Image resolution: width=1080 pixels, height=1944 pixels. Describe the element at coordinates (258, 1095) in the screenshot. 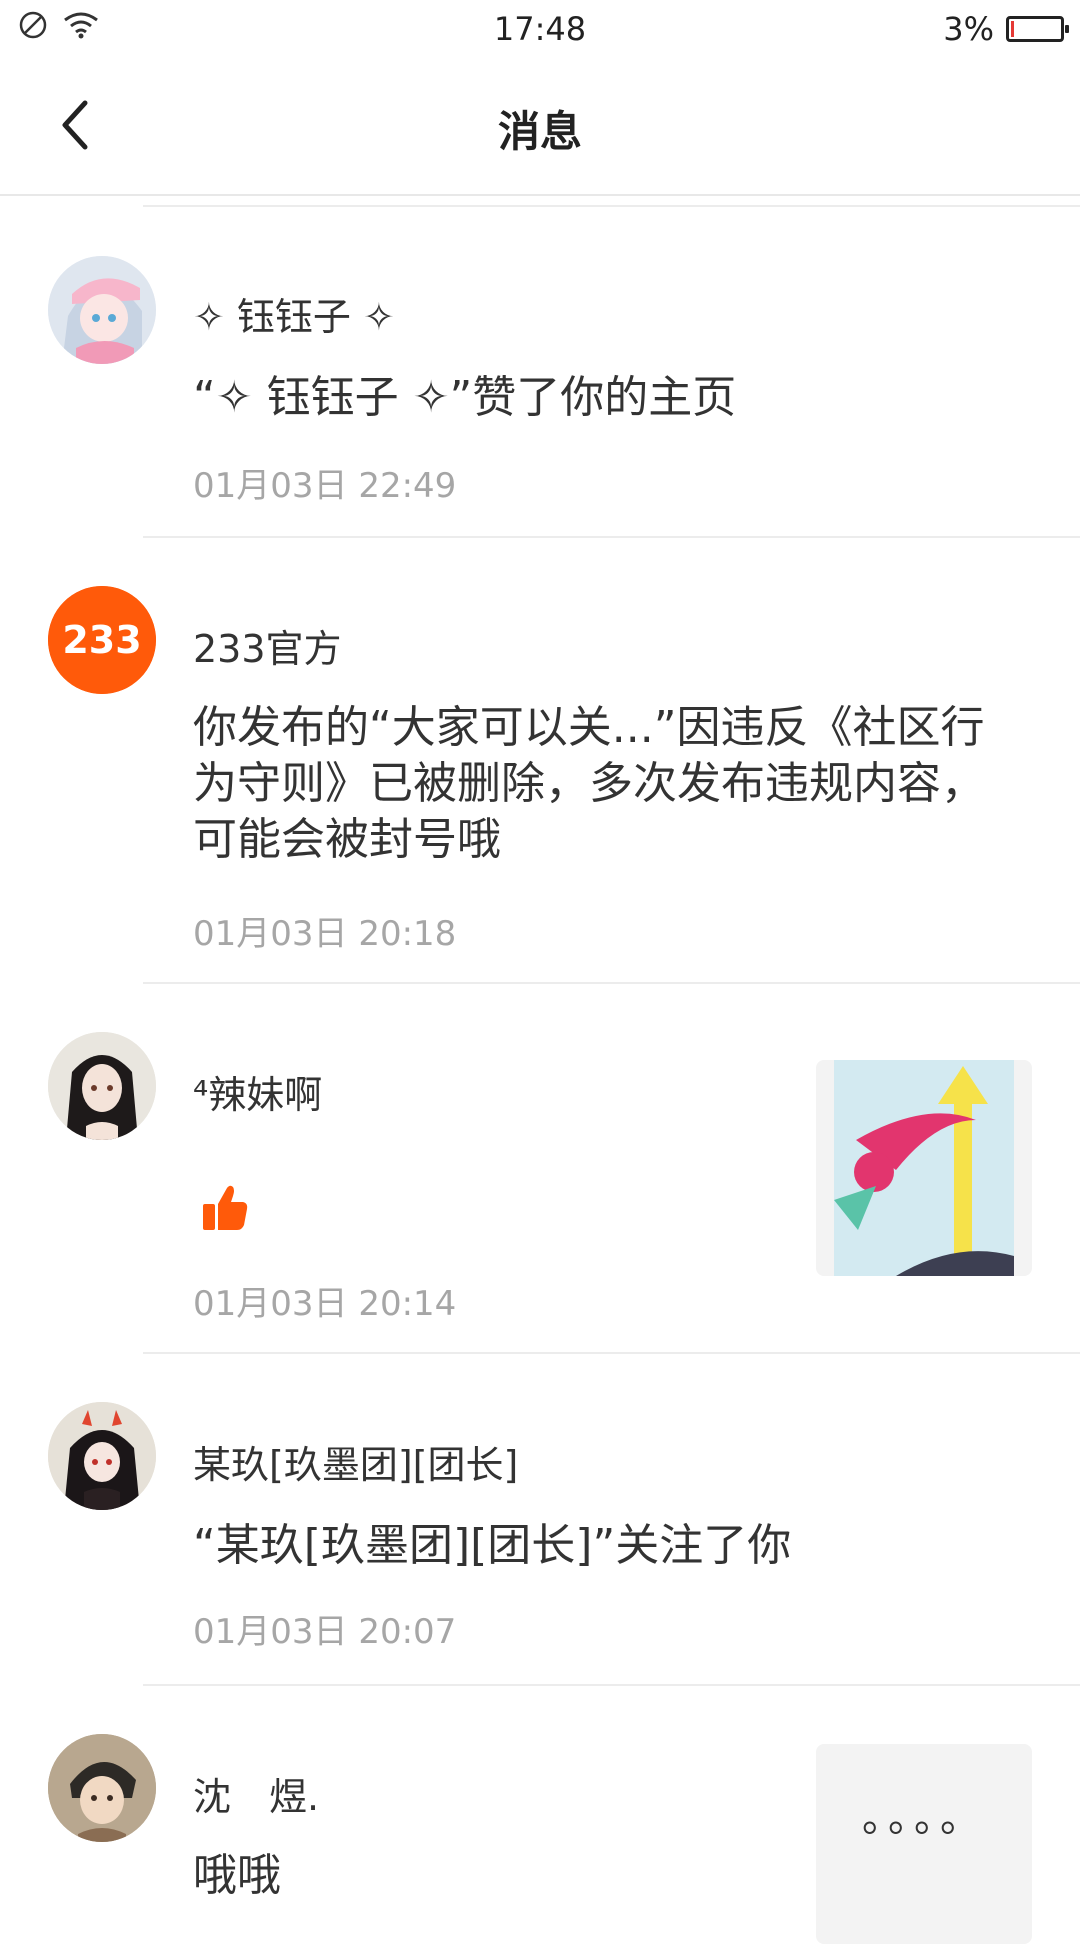

I see `sender-name: ⁴辣妹啊` at that location.